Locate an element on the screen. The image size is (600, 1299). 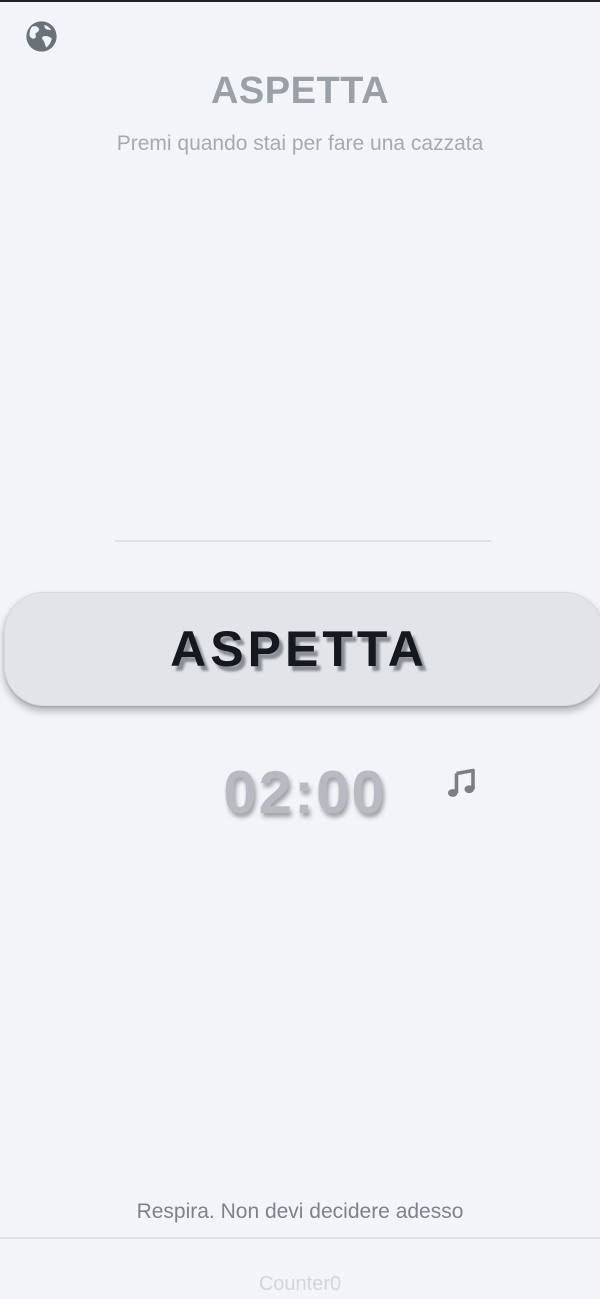
music-note-icon is located at coordinates (461, 784).